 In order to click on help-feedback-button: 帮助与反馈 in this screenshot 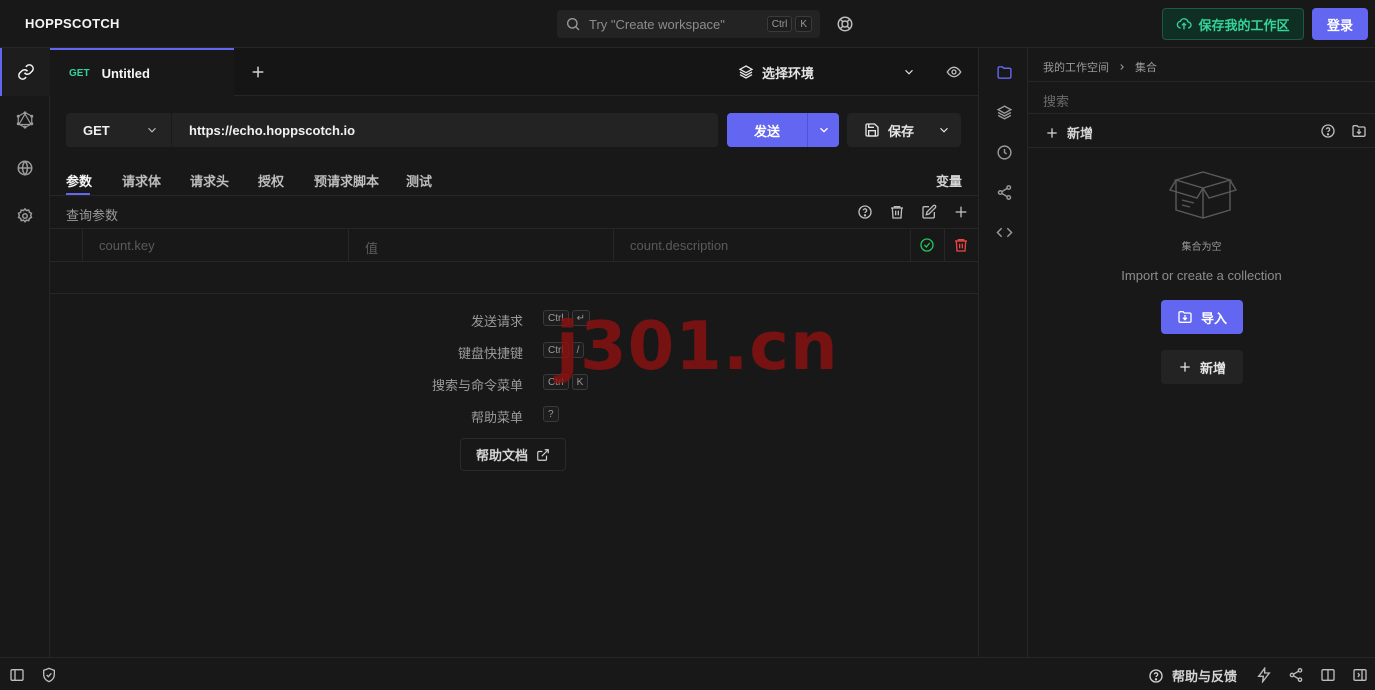, I will do `click(1192, 675)`.